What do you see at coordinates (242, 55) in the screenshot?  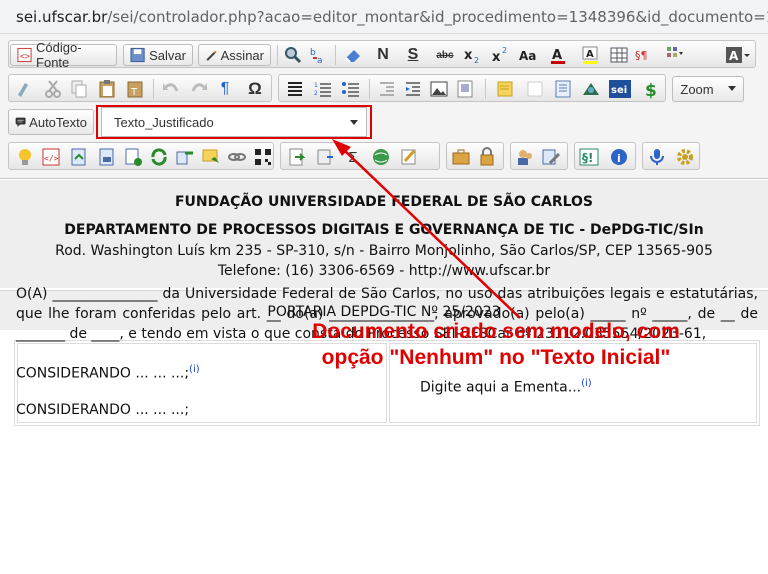 I see `sign-label: Assinar` at bounding box center [242, 55].